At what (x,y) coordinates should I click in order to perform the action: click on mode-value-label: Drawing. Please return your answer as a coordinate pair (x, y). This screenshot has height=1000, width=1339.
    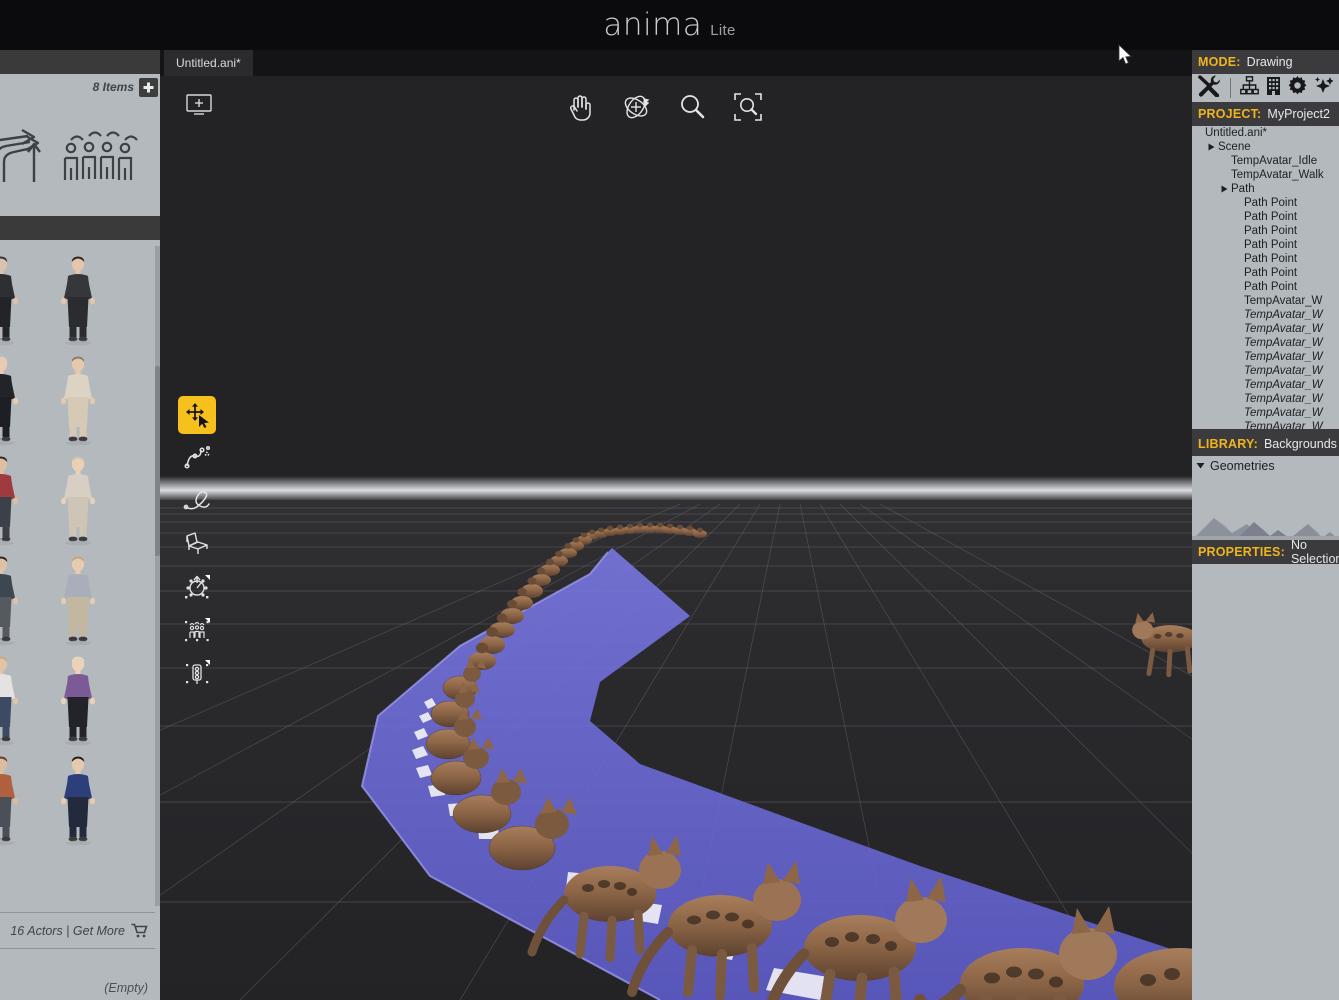
    Looking at the image, I should click on (1270, 62).